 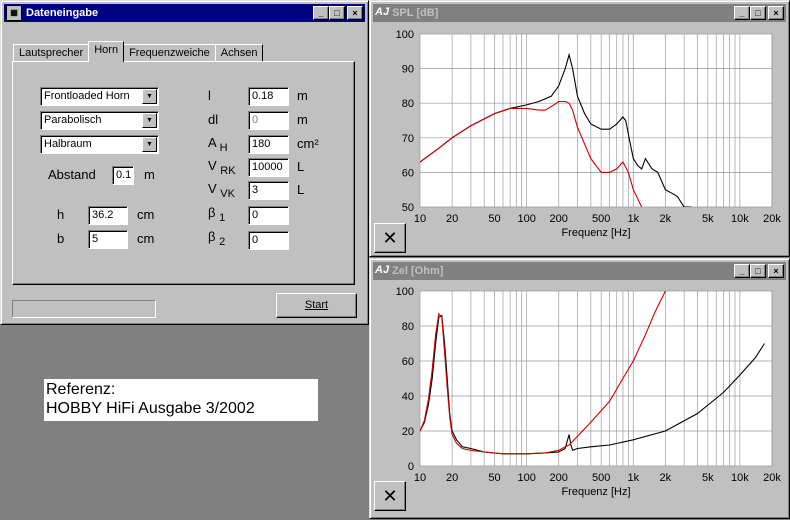 I want to click on ah-sub: H, so click(x=223, y=148).